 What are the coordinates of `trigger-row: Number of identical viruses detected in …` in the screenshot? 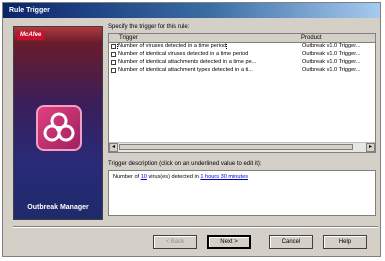 It's located at (242, 54).